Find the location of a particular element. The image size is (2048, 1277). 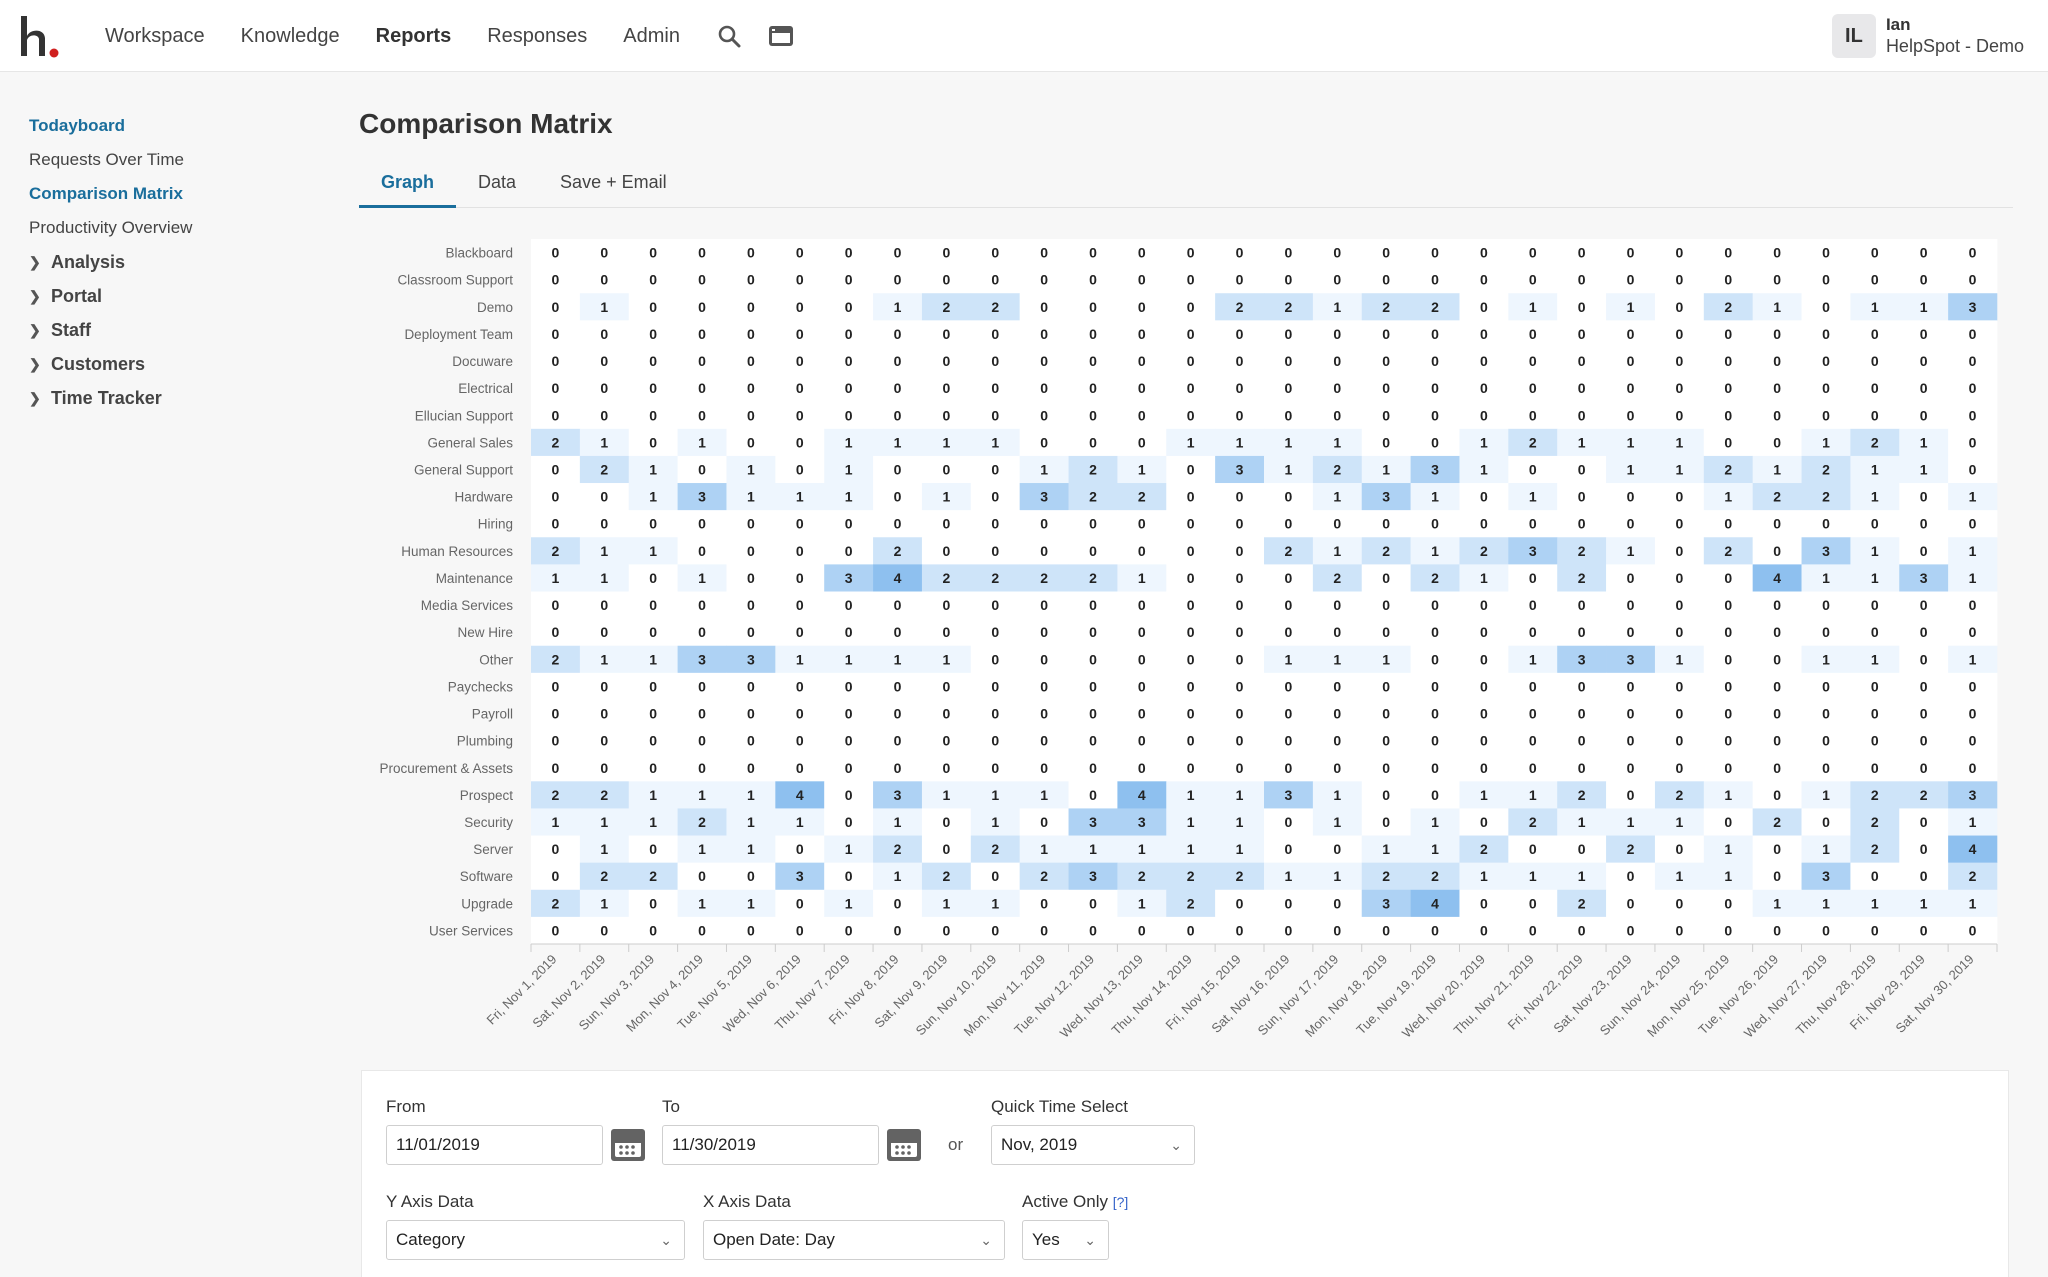

active-only-select: Yes ⌄ is located at coordinates (1065, 1240).